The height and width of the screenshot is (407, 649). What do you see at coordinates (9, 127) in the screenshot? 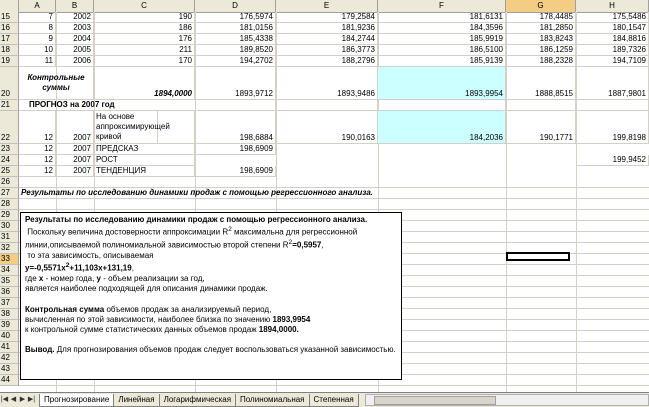
I see `row-header: 22` at bounding box center [9, 127].